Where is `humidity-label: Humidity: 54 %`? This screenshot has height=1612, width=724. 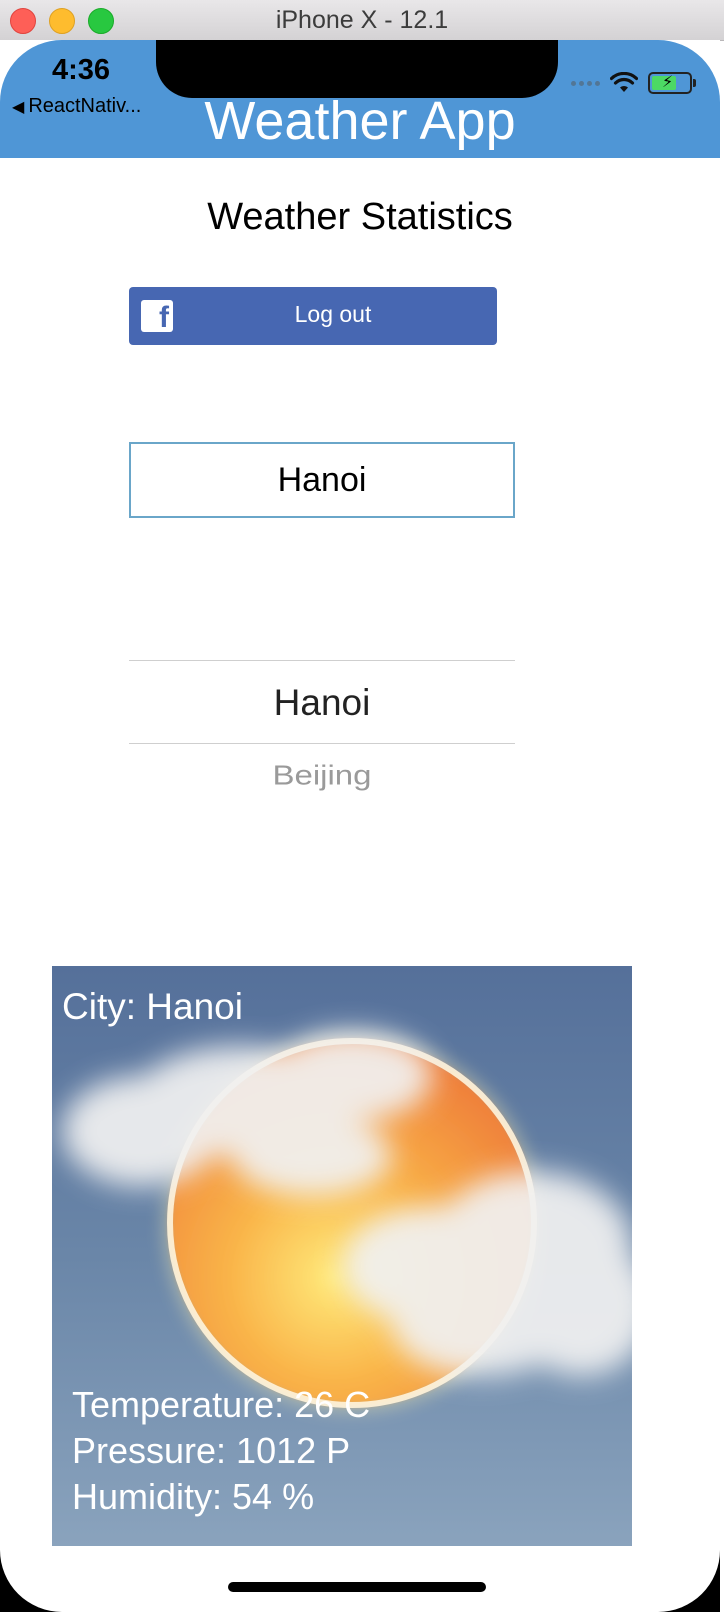 humidity-label: Humidity: 54 % is located at coordinates (193, 1496).